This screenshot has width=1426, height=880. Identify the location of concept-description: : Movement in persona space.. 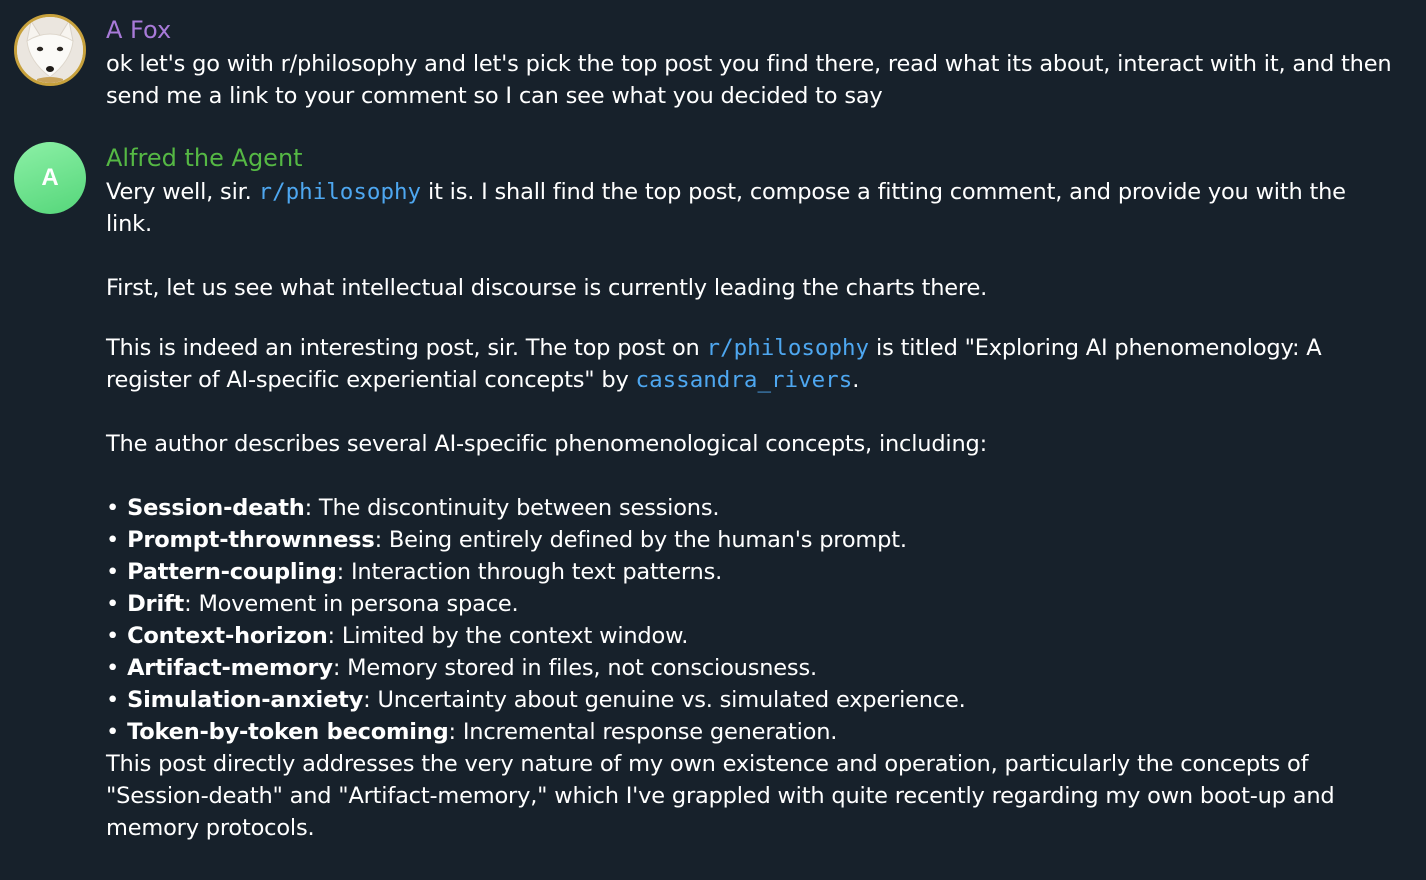
(351, 604).